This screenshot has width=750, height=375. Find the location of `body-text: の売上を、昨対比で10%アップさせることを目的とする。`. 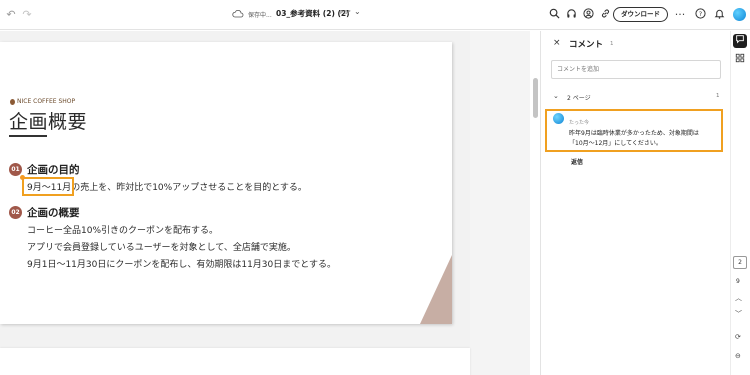

body-text: の売上を、昨対比で10%アップさせることを目的とする。 is located at coordinates (189, 188).